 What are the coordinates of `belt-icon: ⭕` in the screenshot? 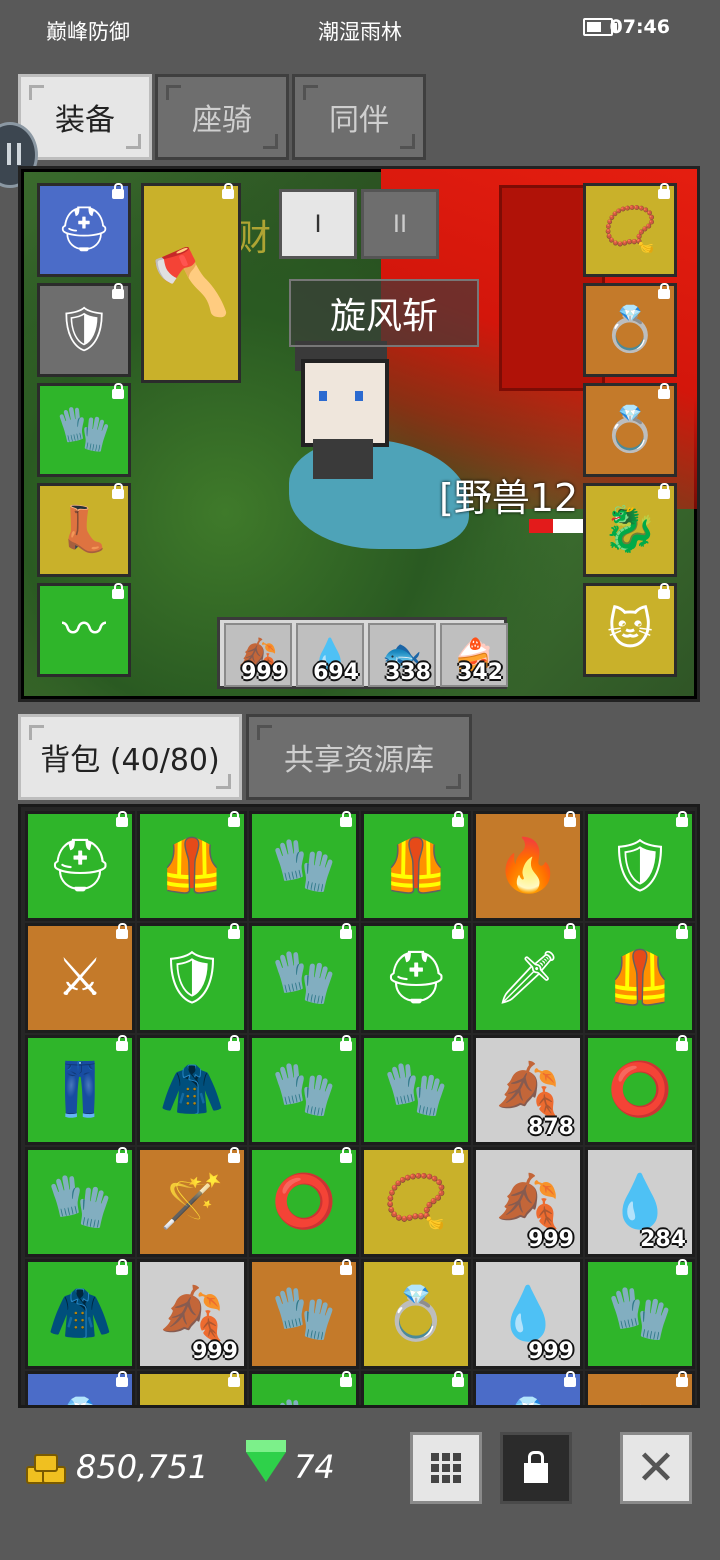 It's located at (304, 1202).